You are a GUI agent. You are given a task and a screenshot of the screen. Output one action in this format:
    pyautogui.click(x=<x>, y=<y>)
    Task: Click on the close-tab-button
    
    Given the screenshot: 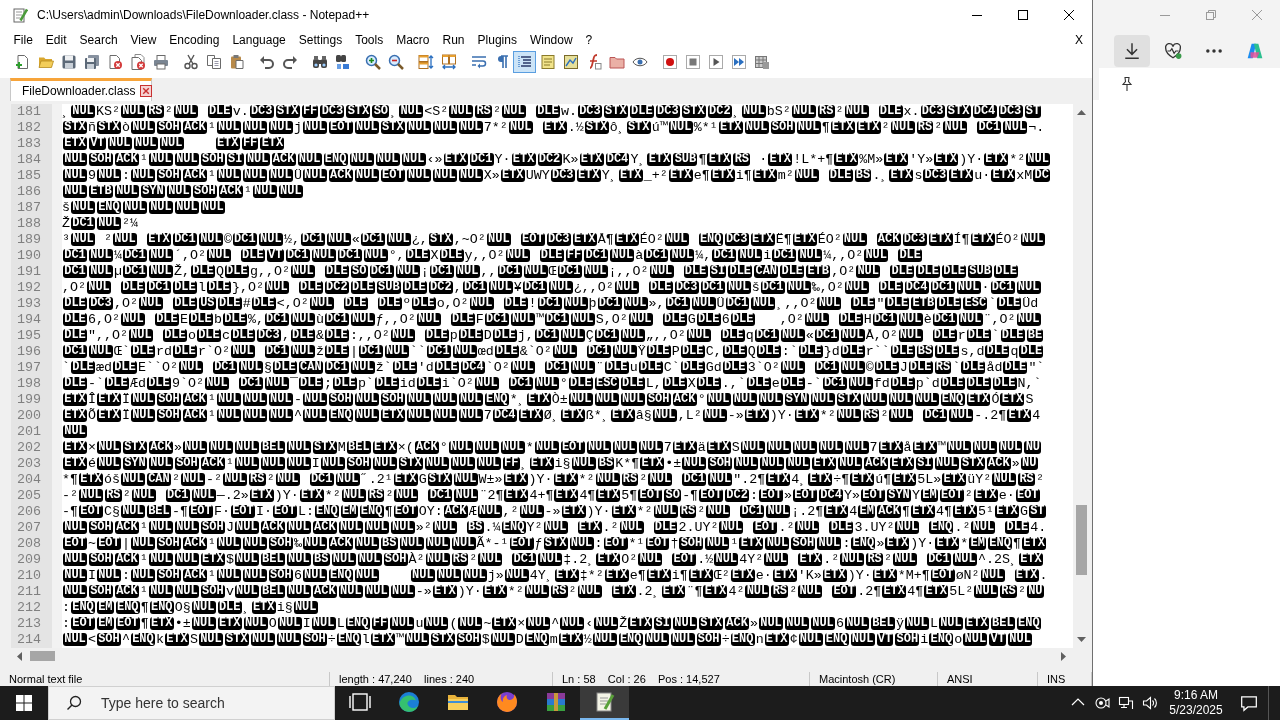 What is the action you would take?
    pyautogui.click(x=146, y=91)
    